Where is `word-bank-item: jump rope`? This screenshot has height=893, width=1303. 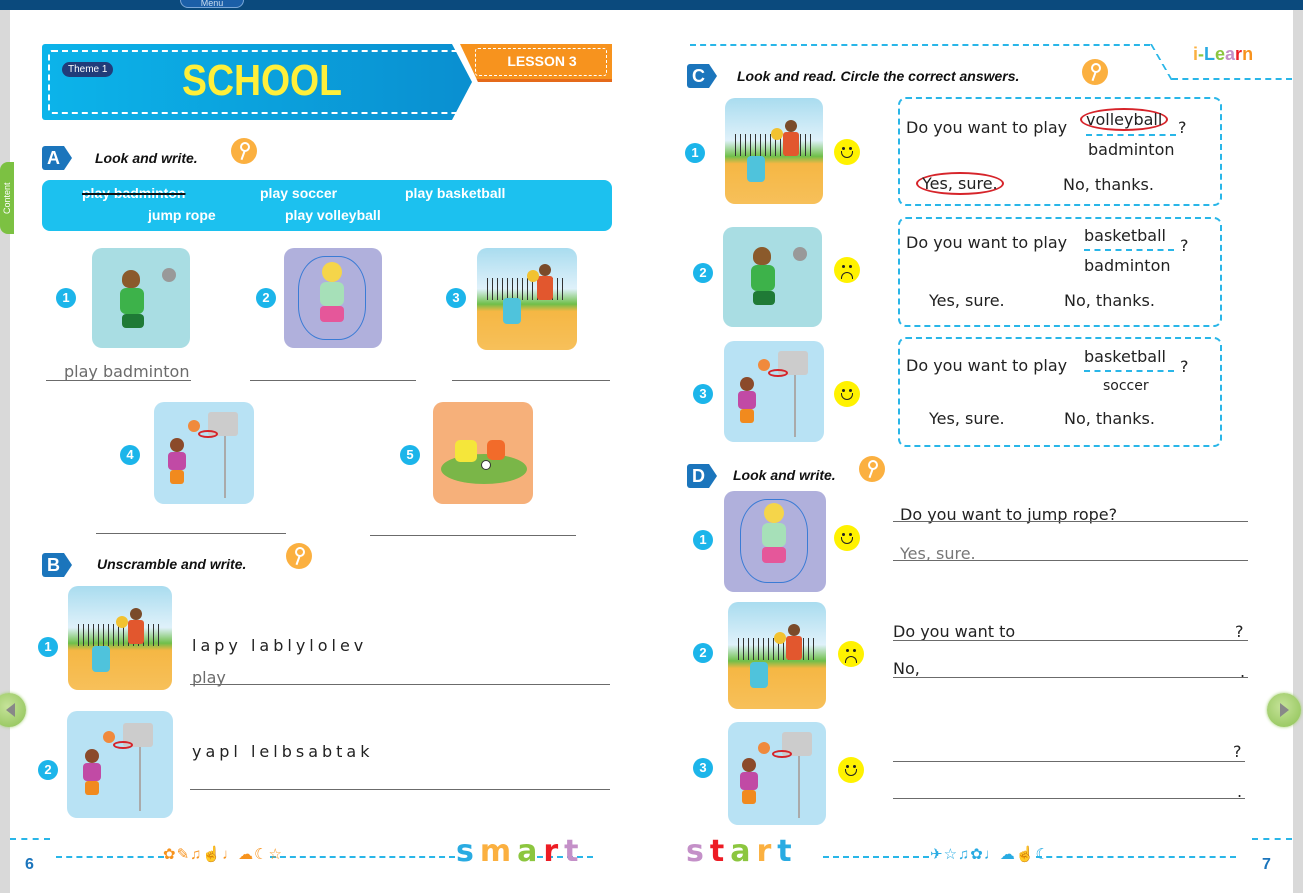
word-bank-item: jump rope is located at coordinates (182, 215).